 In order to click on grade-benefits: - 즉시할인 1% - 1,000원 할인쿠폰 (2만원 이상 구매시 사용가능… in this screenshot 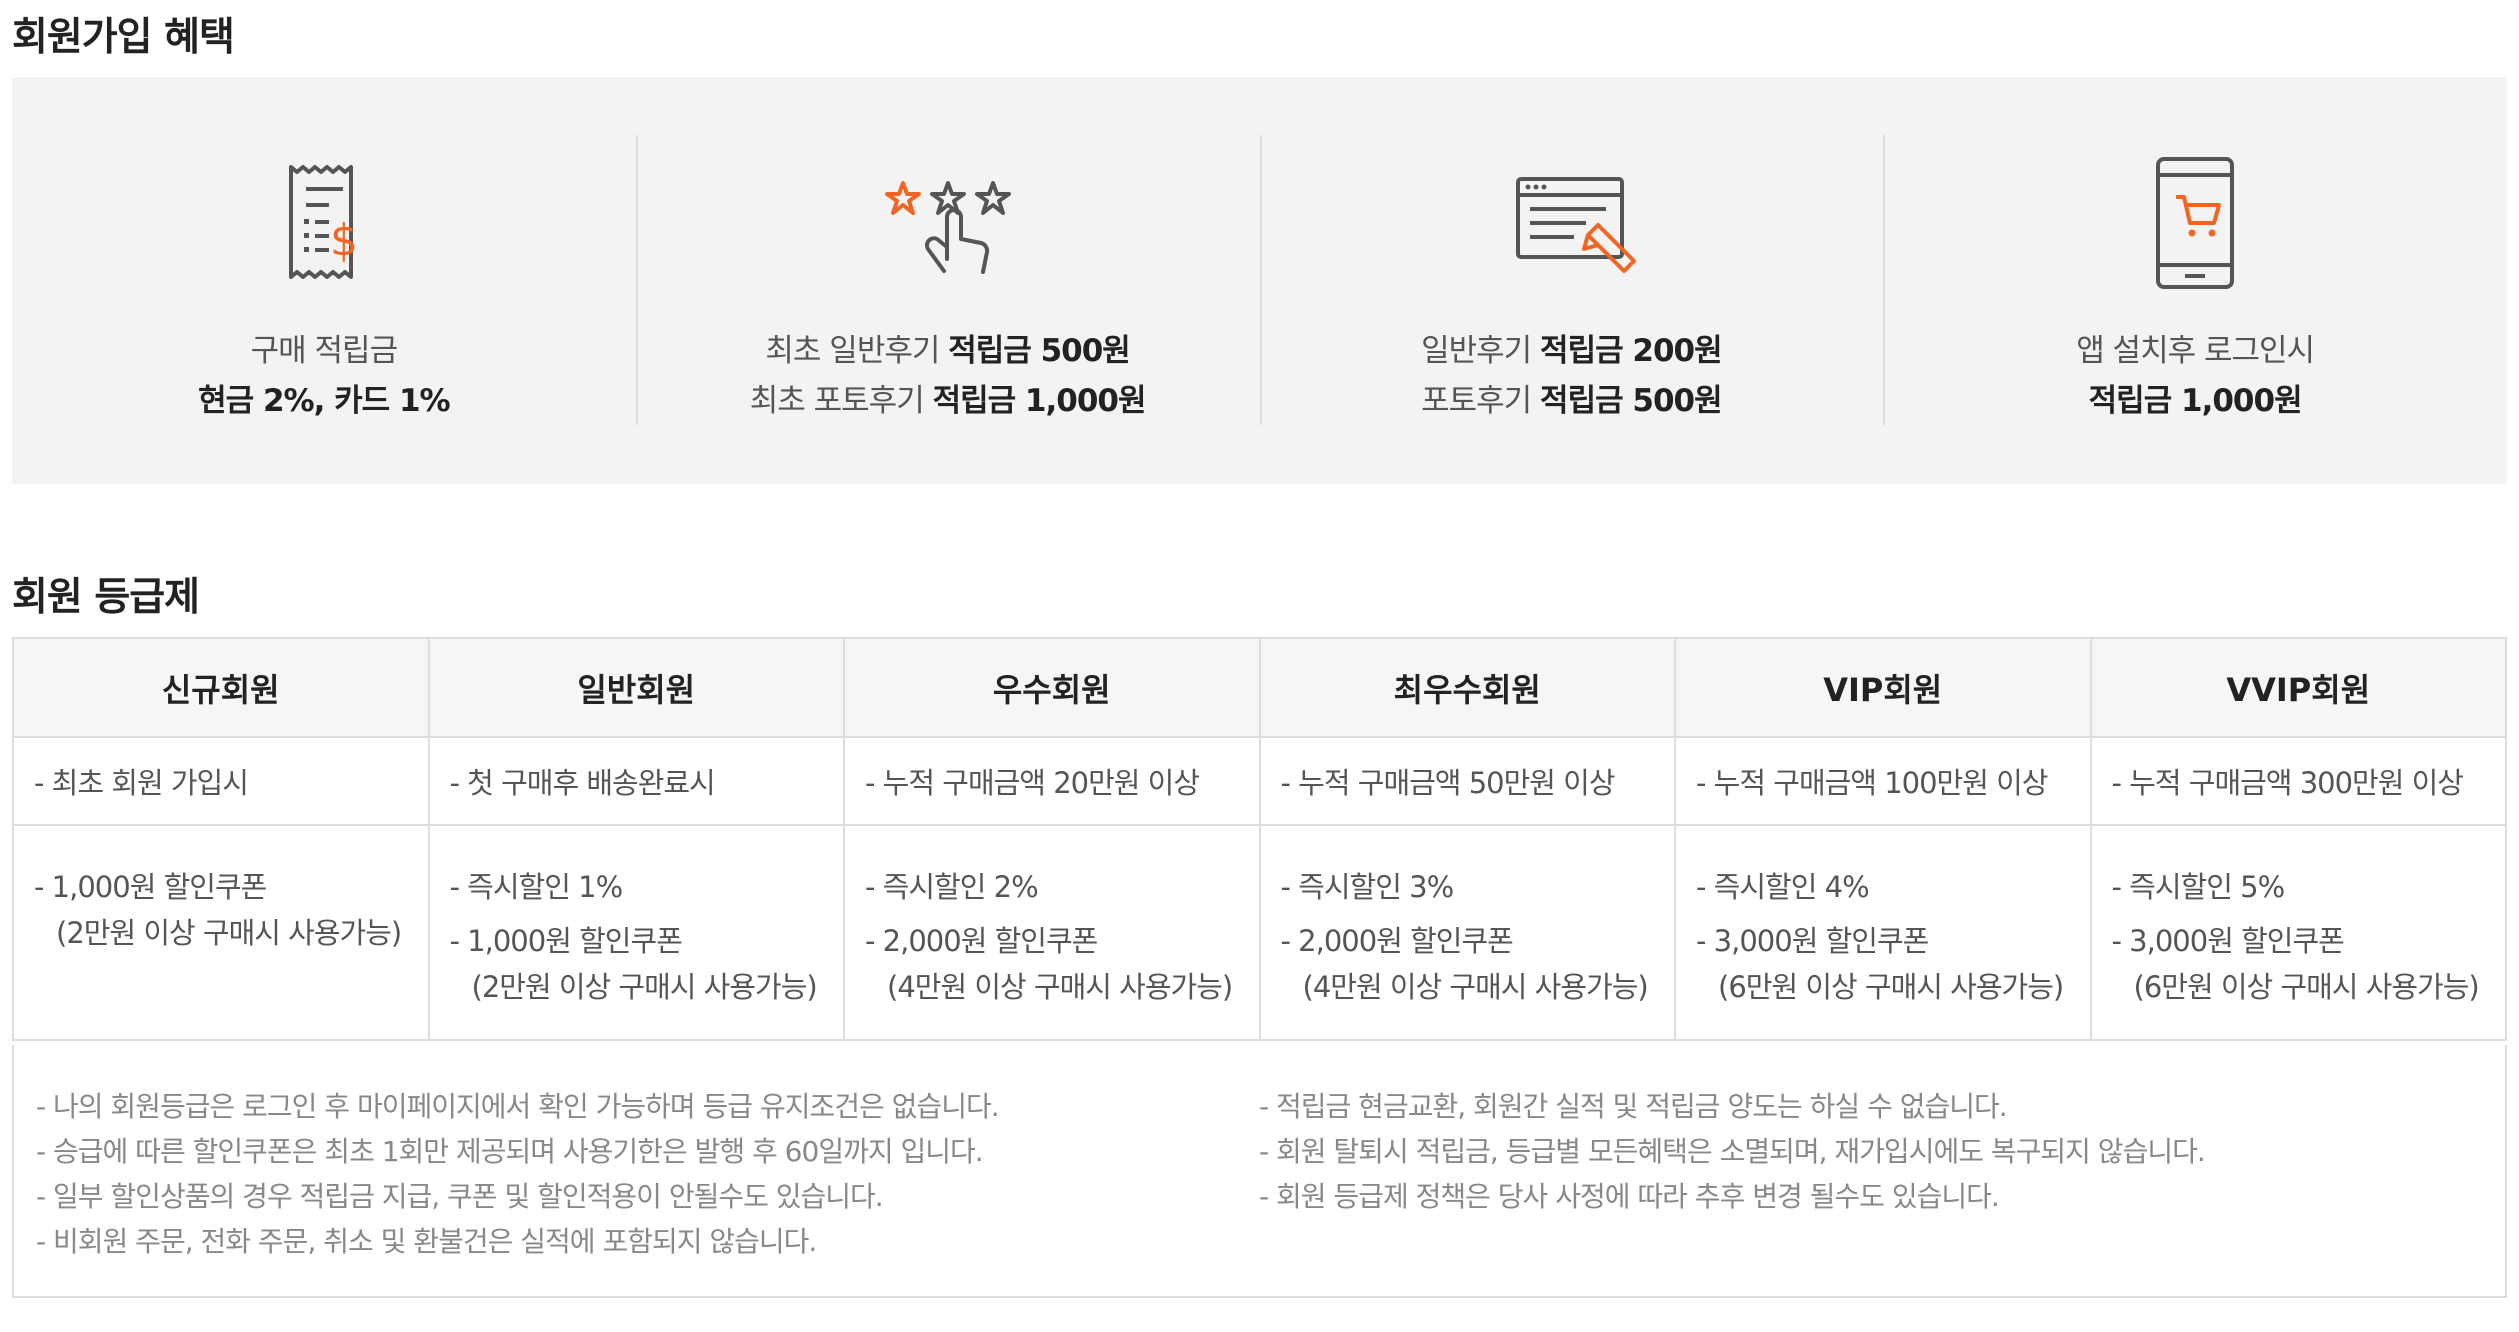, I will do `click(636, 932)`.